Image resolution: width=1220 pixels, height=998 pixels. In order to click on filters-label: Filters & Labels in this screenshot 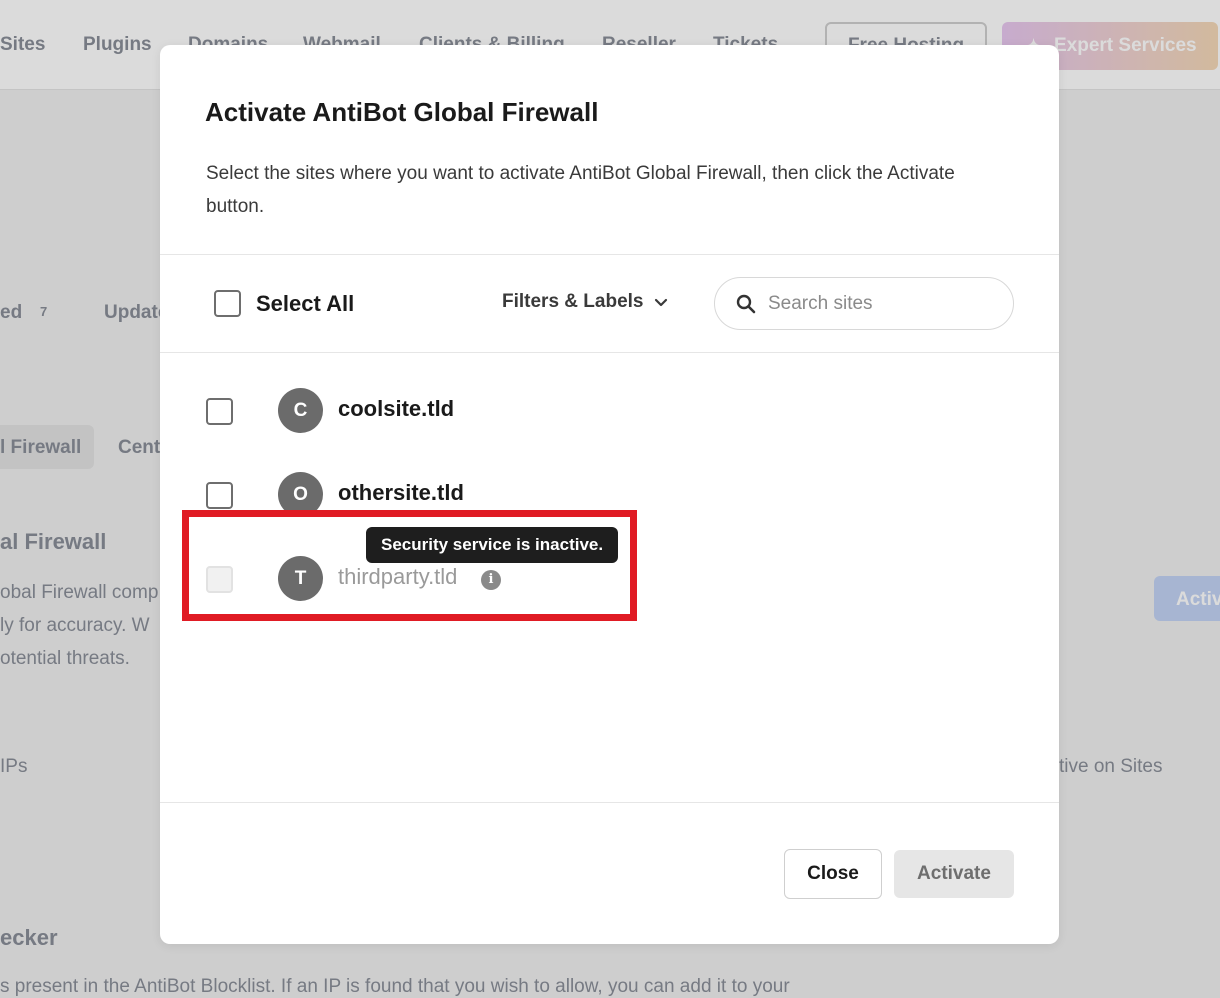, I will do `click(573, 301)`.